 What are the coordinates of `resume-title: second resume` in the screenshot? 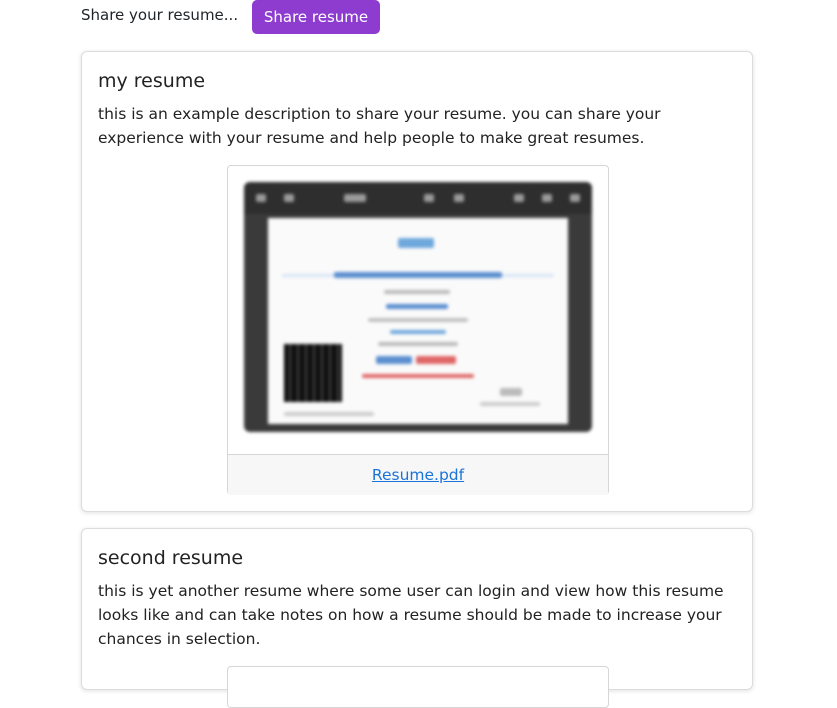 It's located at (171, 558).